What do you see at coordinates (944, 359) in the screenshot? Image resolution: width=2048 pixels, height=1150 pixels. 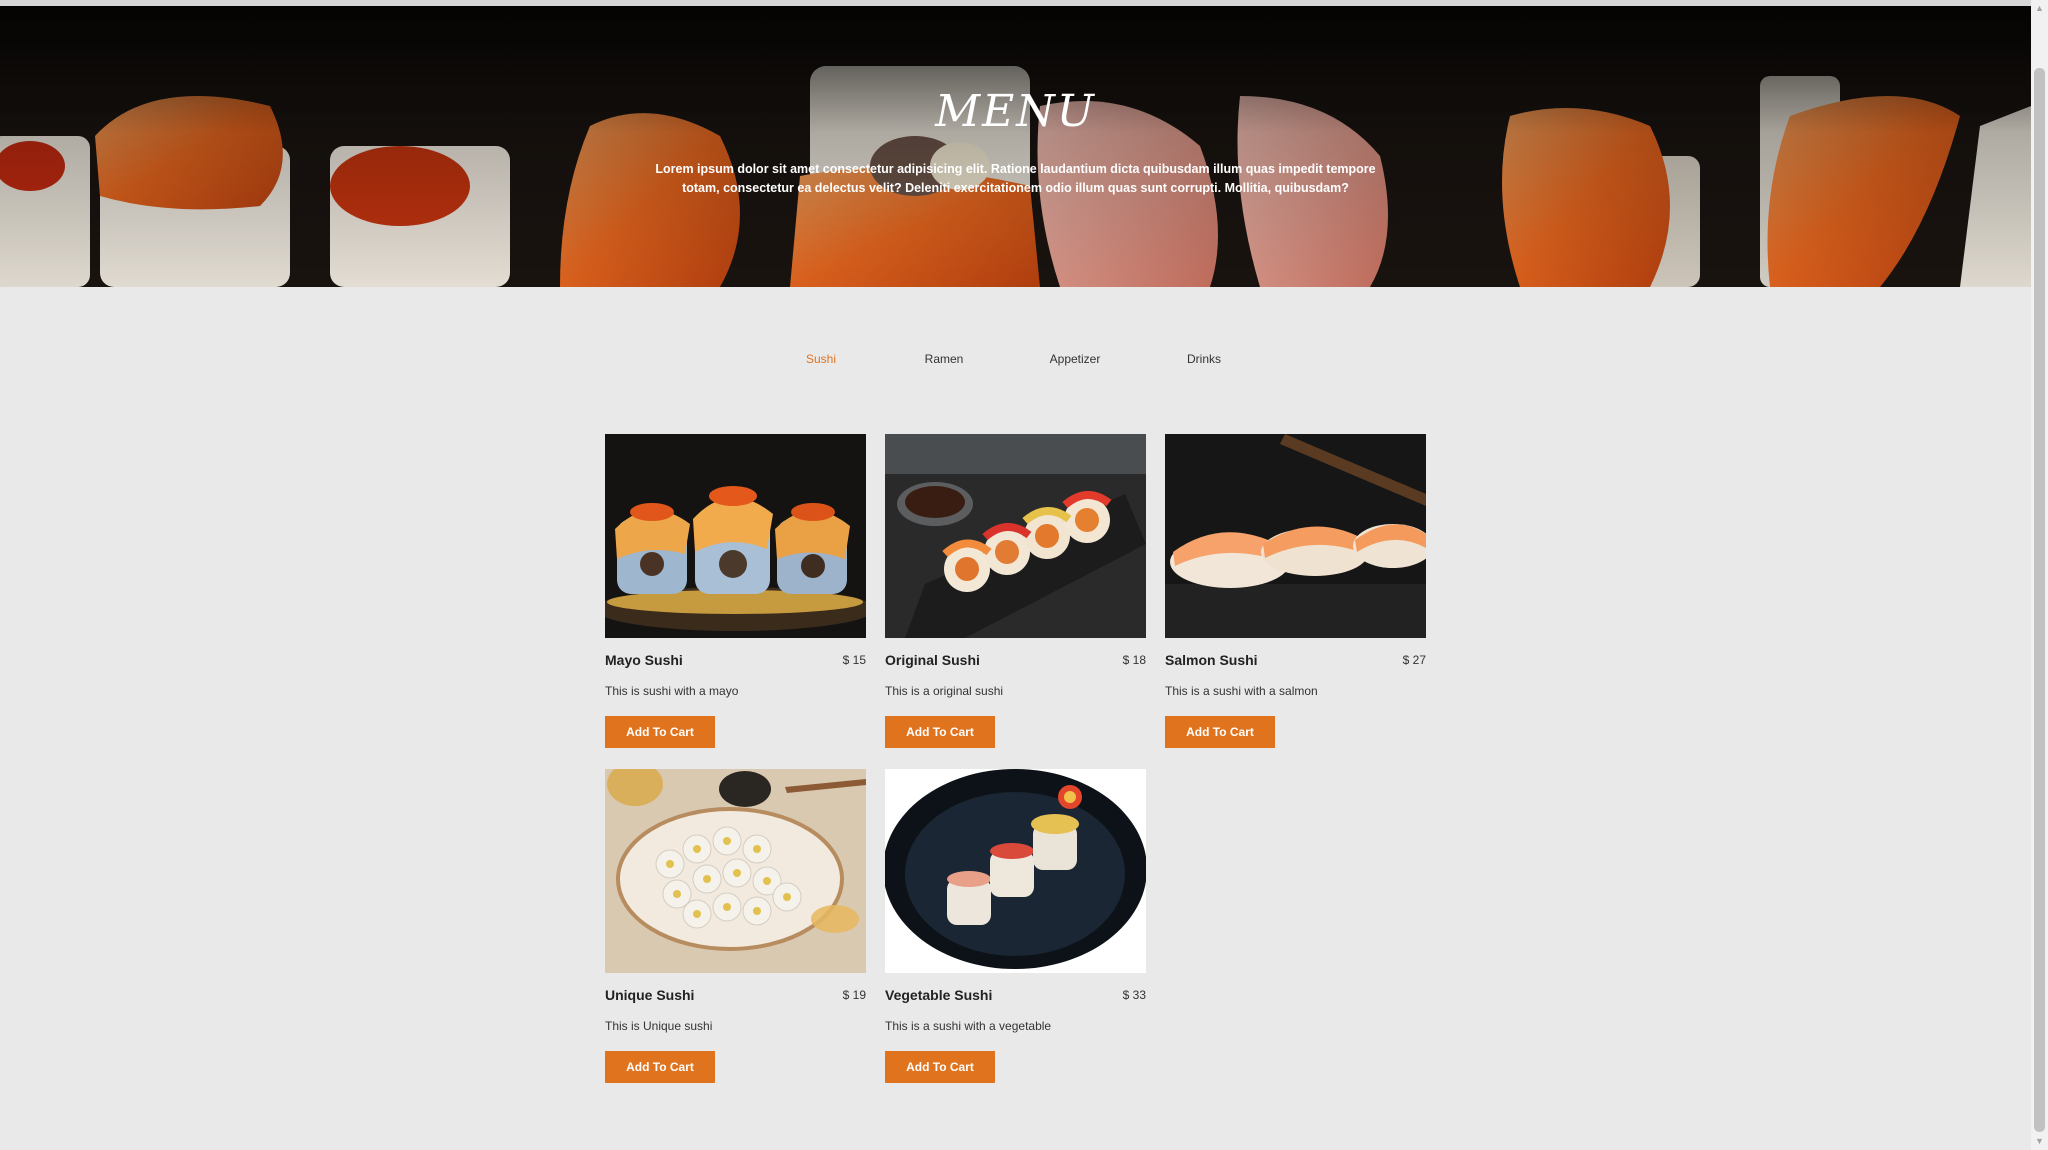 I see `tab-ramen: Ramen` at bounding box center [944, 359].